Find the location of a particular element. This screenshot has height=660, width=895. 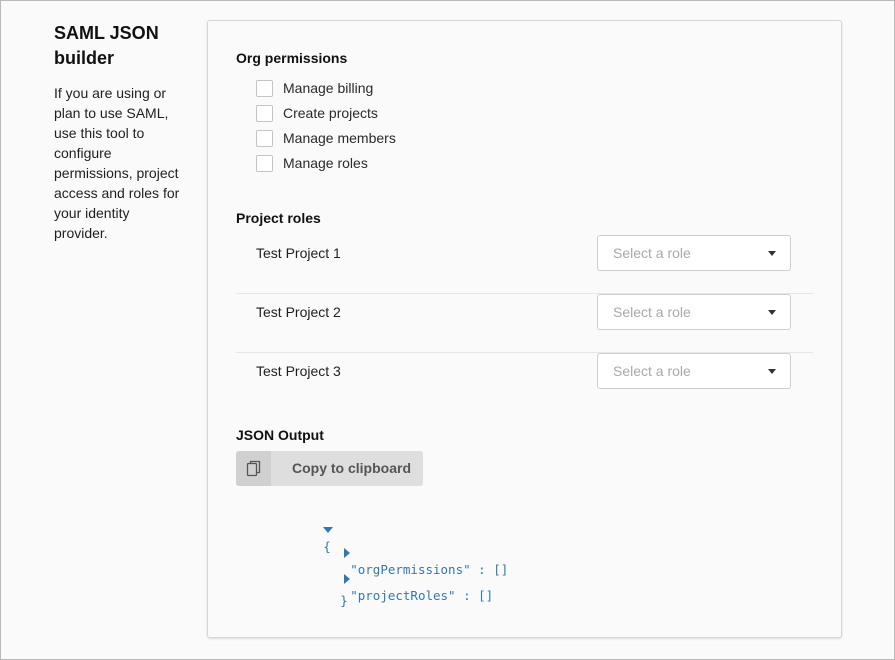

checkbox-row-create-projects: Create projects is located at coordinates (317, 113).